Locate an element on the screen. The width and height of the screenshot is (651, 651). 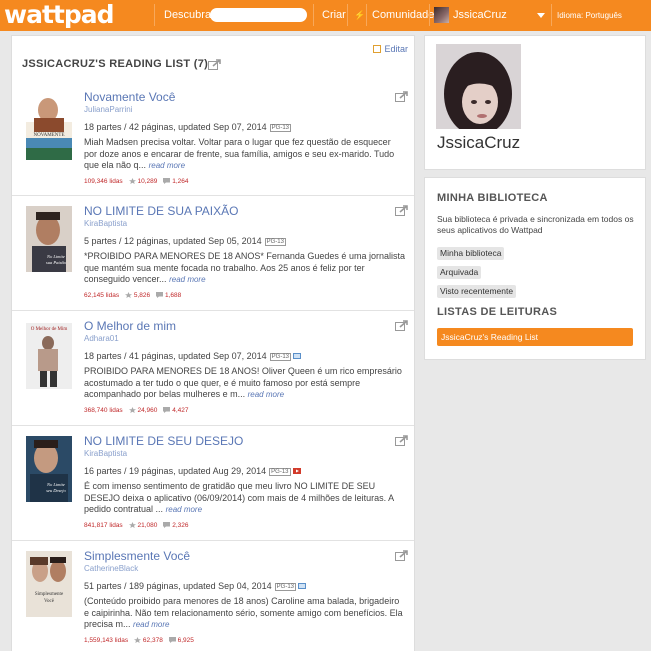
edit-button: Editar is located at coordinates (390, 49).